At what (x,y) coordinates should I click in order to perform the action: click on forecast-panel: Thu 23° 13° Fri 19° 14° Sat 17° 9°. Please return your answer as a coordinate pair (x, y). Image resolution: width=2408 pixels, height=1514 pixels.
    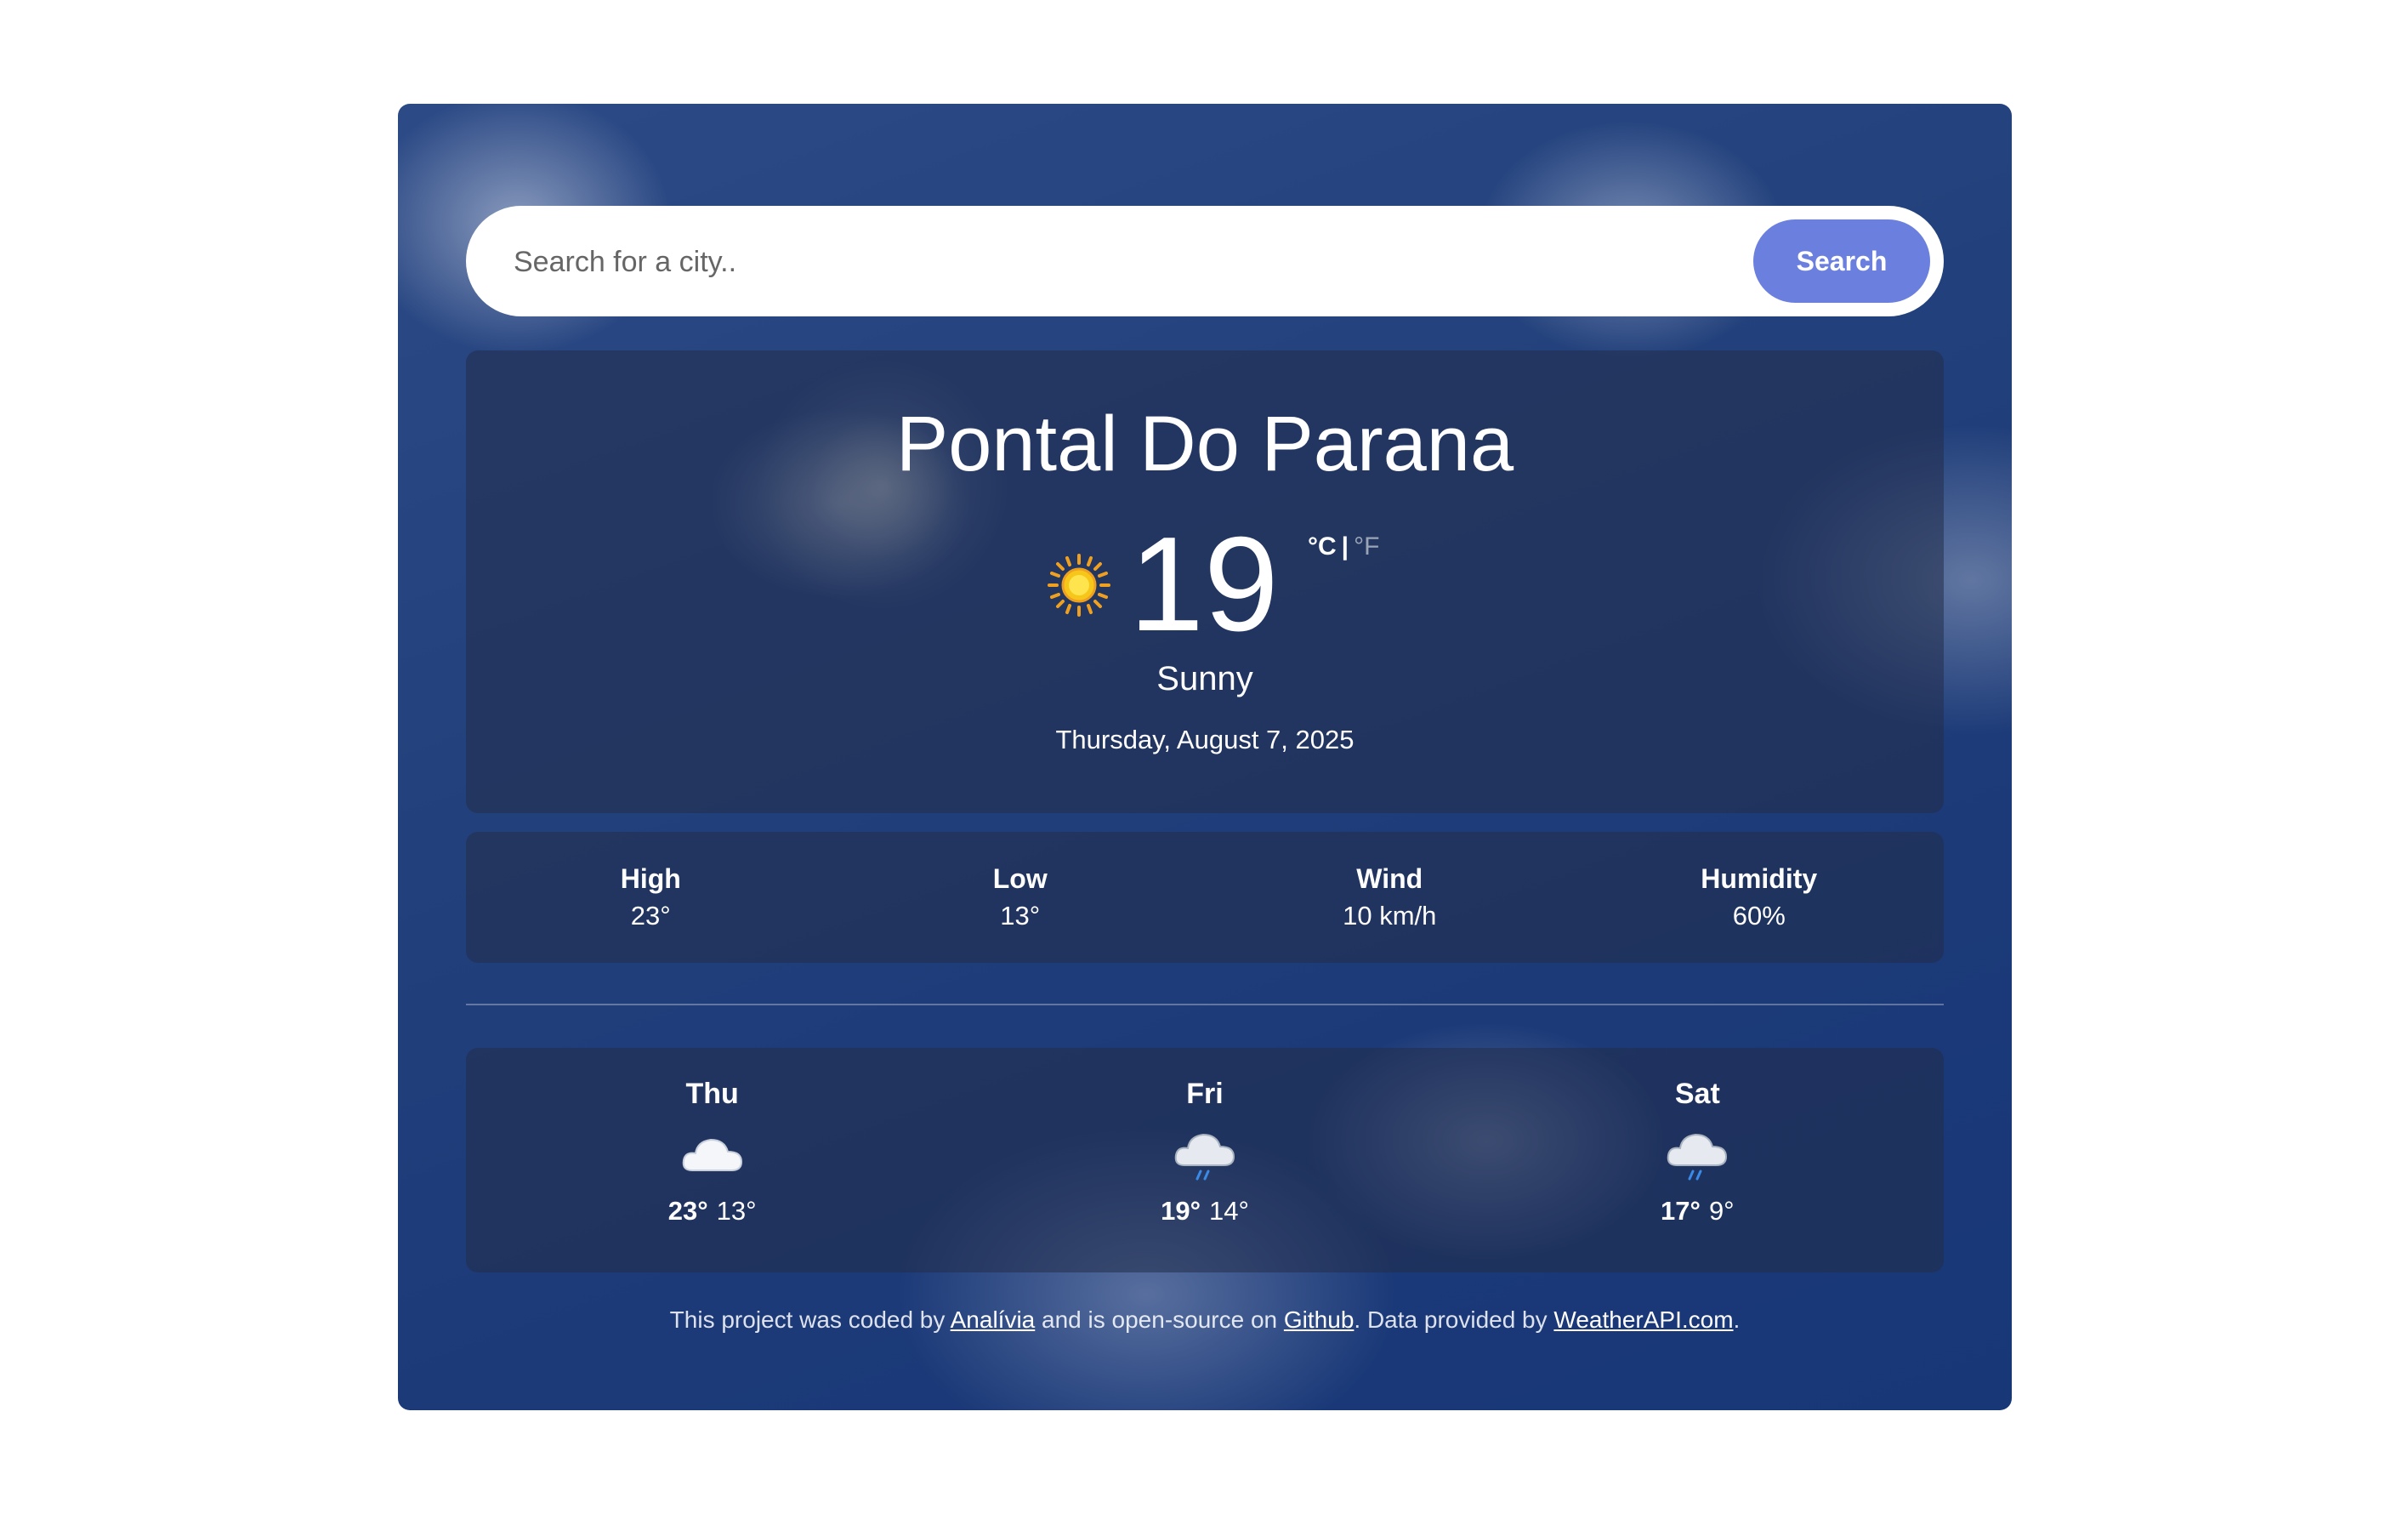
    Looking at the image, I should click on (1205, 1160).